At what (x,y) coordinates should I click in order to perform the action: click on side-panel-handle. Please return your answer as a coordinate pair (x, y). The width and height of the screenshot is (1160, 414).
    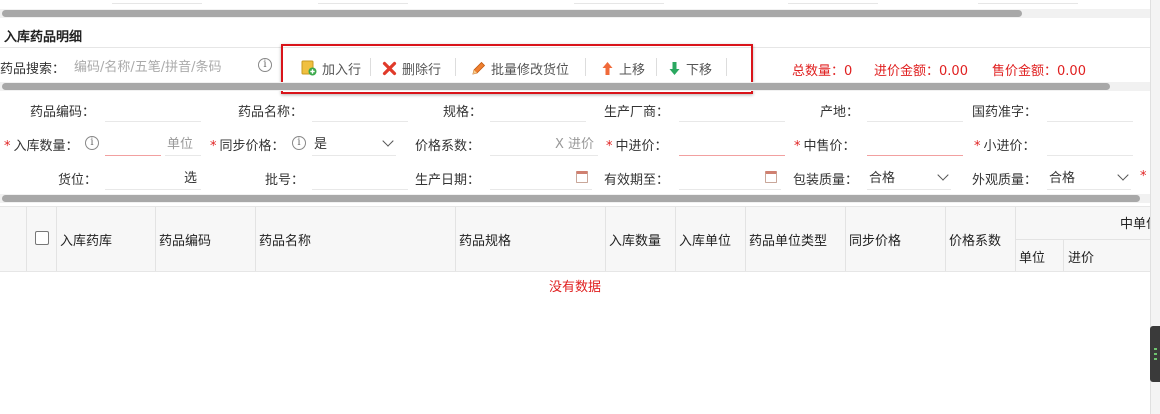
    Looking at the image, I should click on (1155, 354).